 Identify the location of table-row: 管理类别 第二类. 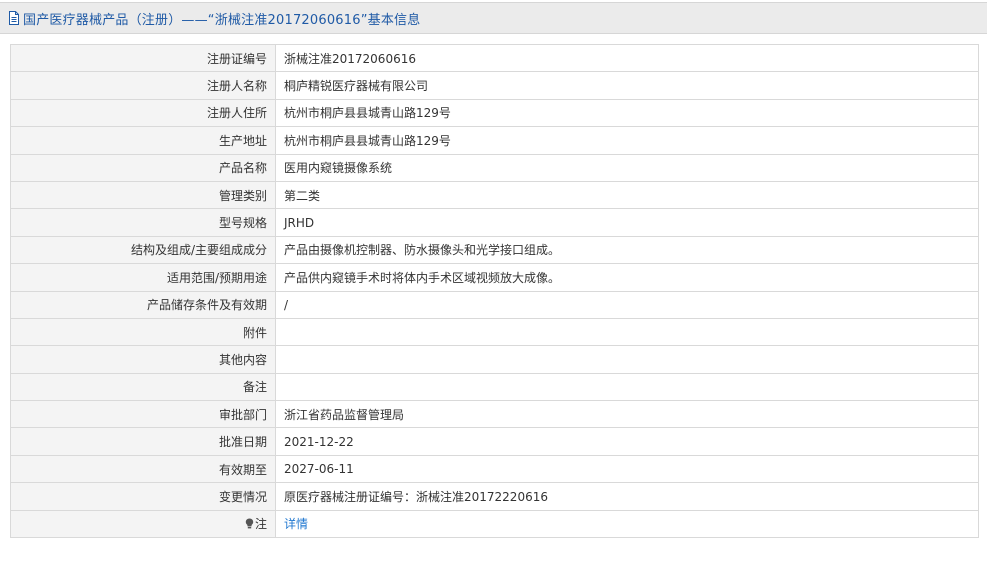
(494, 195).